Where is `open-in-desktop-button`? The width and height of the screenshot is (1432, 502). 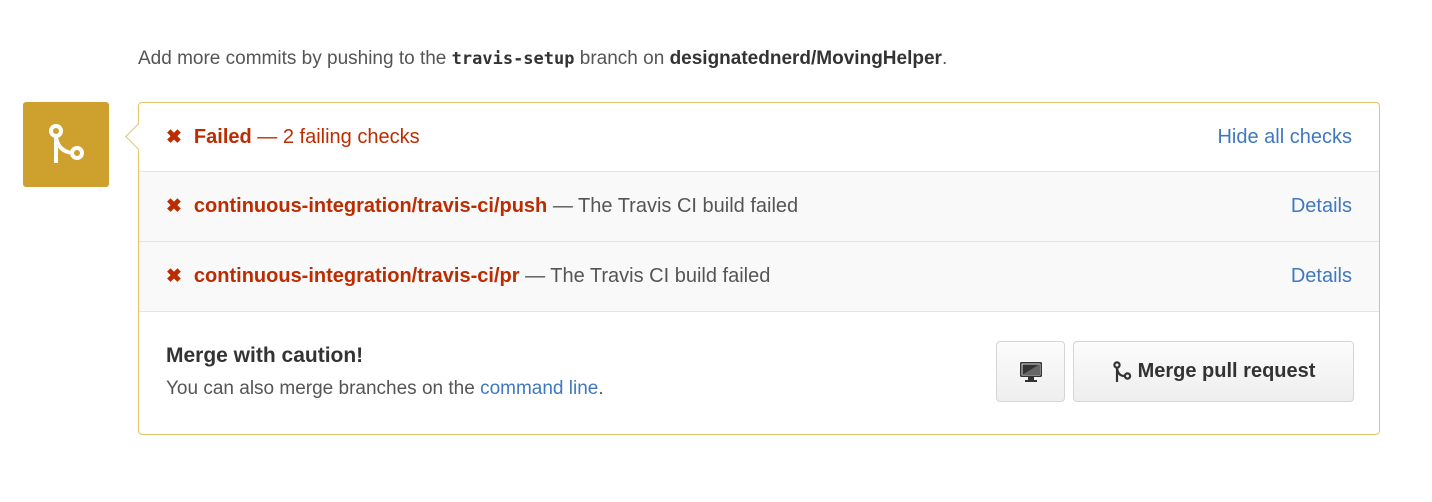
open-in-desktop-button is located at coordinates (1030, 371).